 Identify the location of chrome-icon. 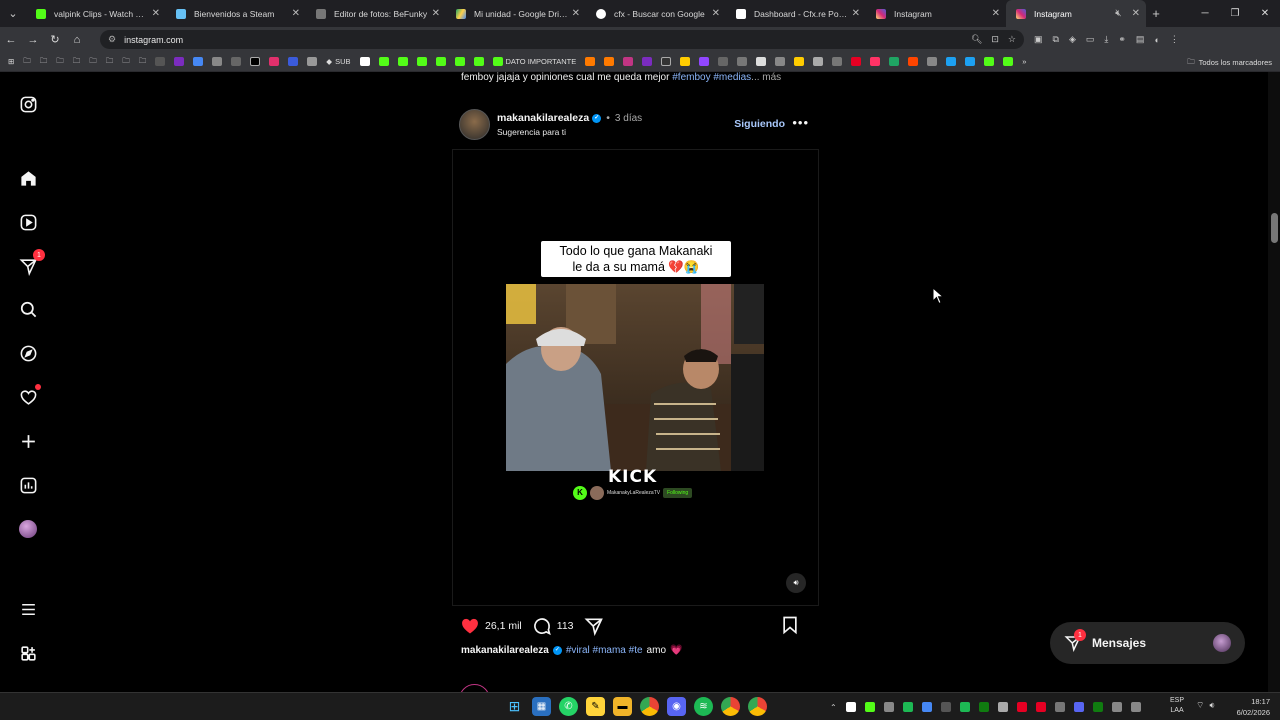
(649, 706).